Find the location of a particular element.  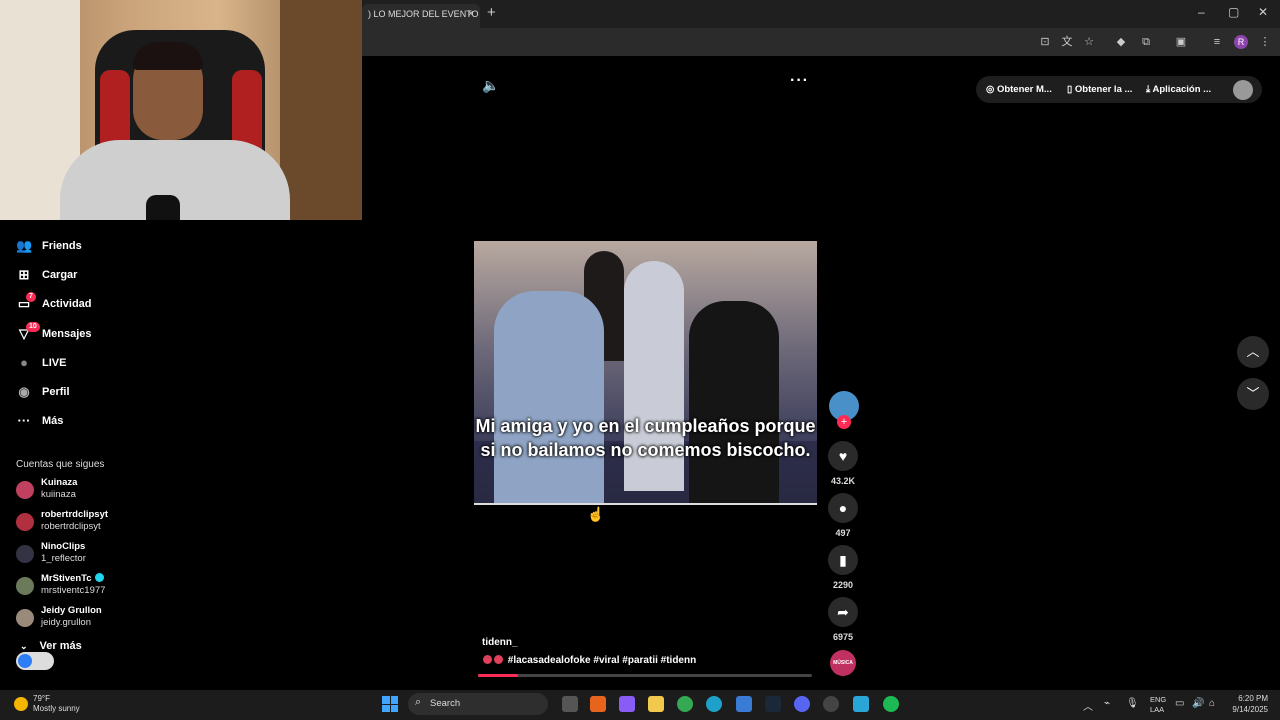

sidebar-item-live: ● LIVE is located at coordinates (41, 363).